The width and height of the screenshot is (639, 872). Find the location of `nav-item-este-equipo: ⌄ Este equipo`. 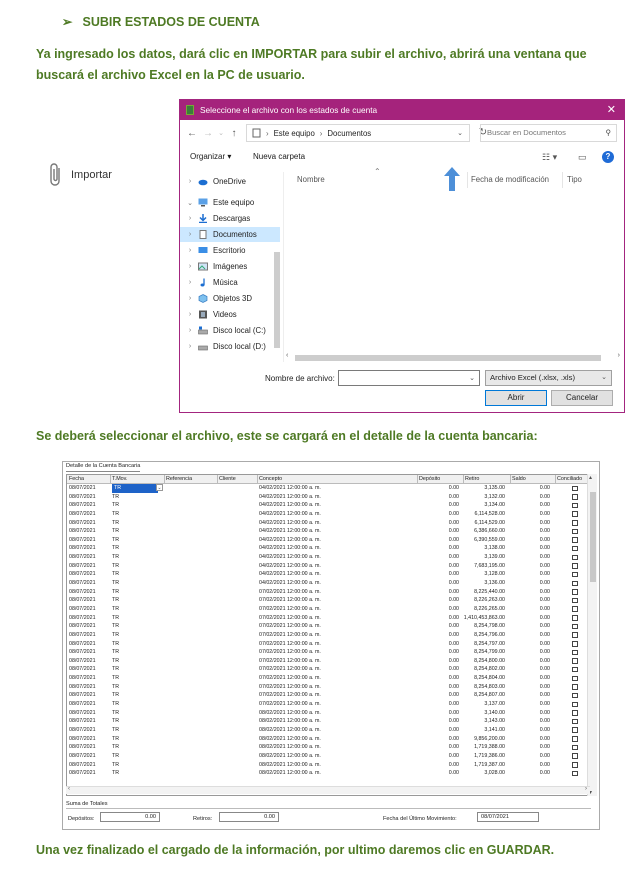

nav-item-este-equipo: ⌄ Este equipo is located at coordinates (230, 202).